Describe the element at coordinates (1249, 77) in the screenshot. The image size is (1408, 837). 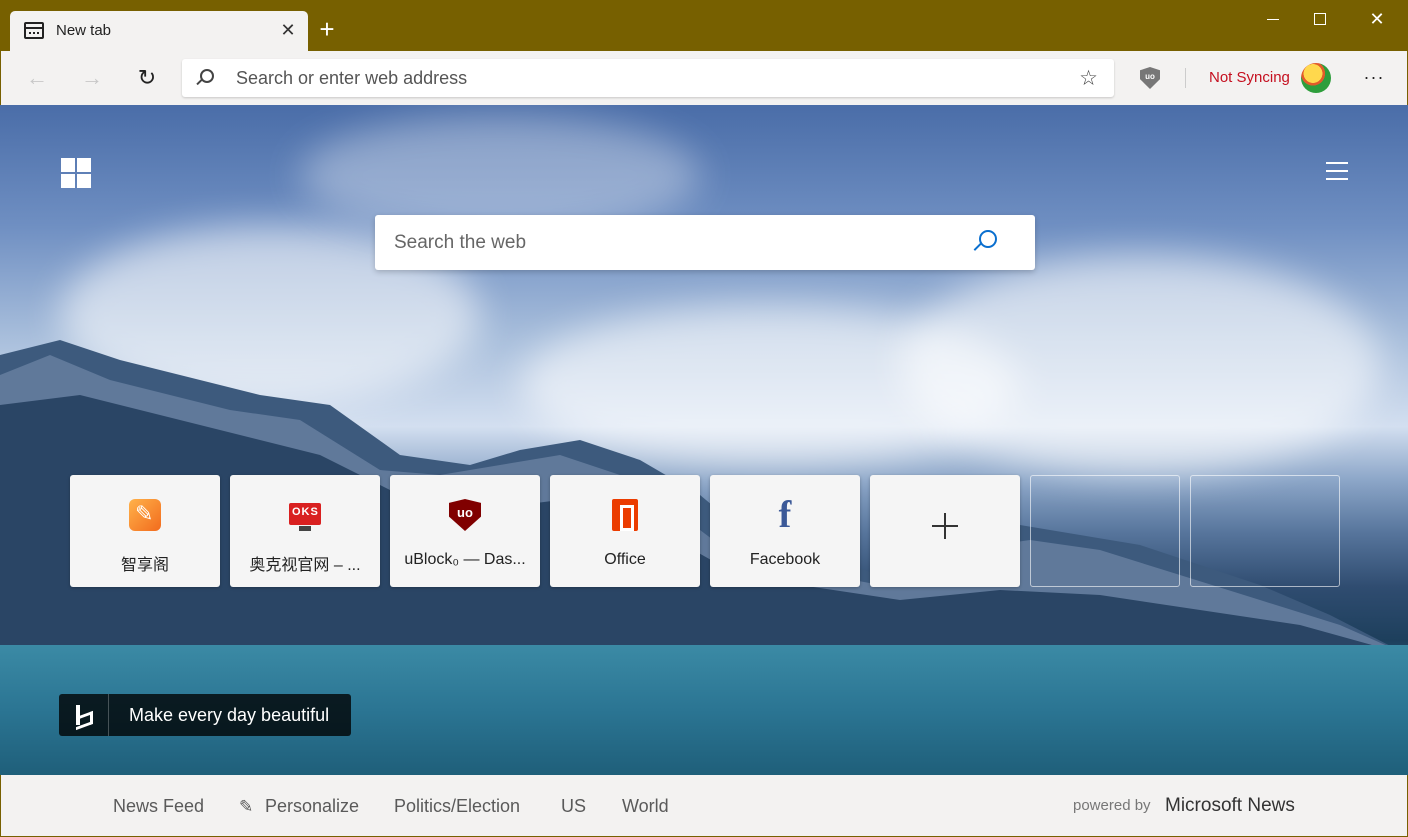
I see `sync-status-button: Not Syncing` at that location.